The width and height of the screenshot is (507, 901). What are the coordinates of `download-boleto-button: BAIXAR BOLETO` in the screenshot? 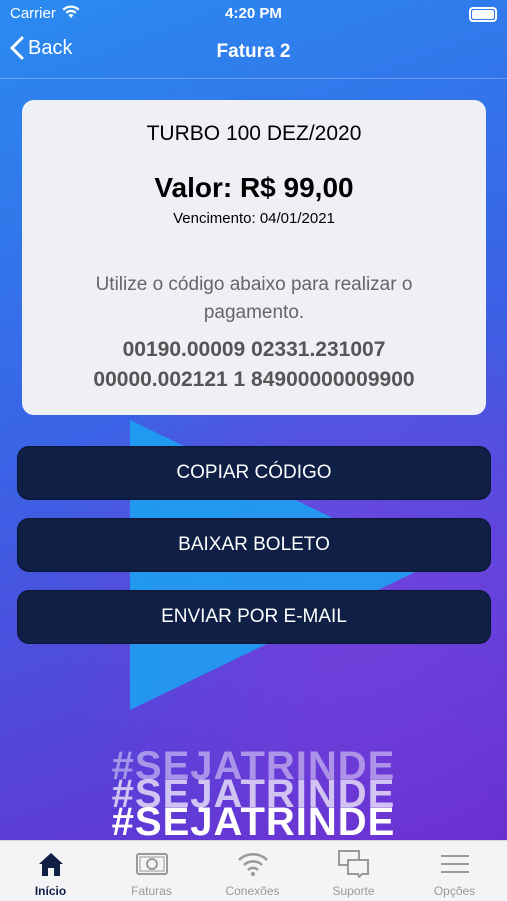 It's located at (254, 545).